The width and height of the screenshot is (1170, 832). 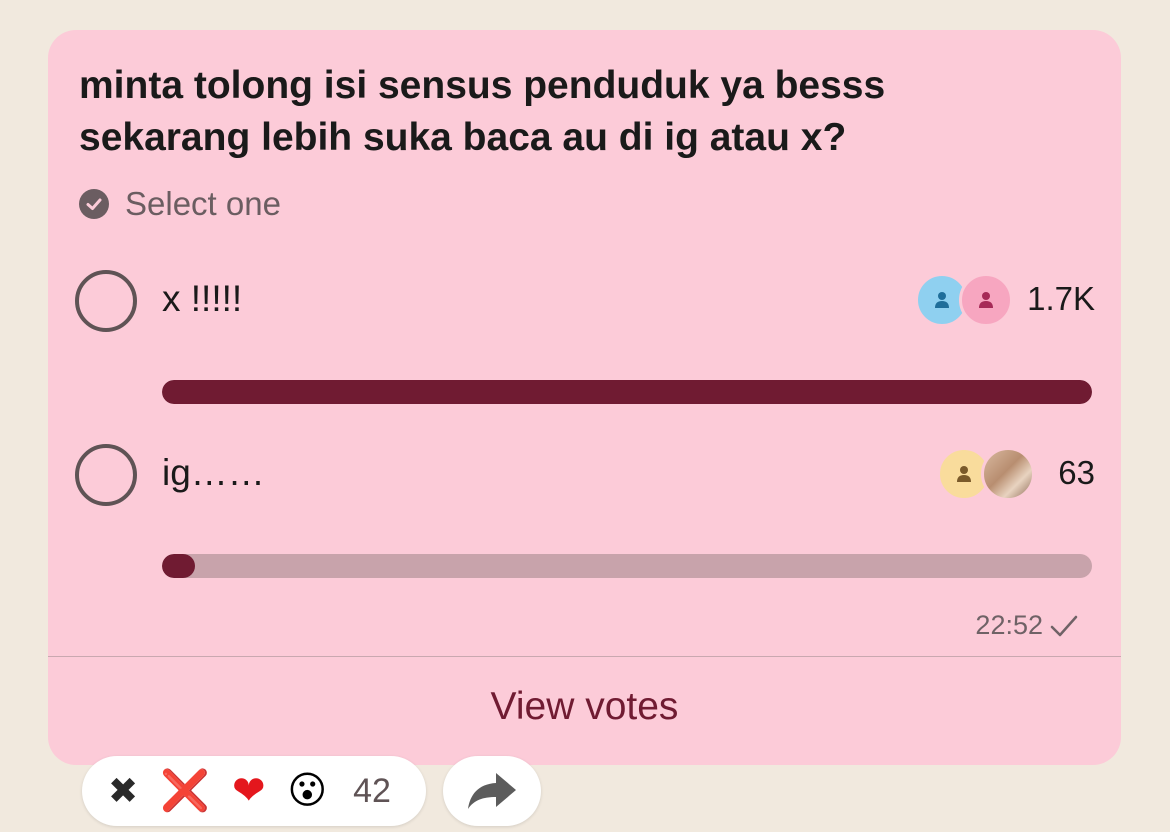 I want to click on option-label: x !!!!!, so click(x=202, y=298).